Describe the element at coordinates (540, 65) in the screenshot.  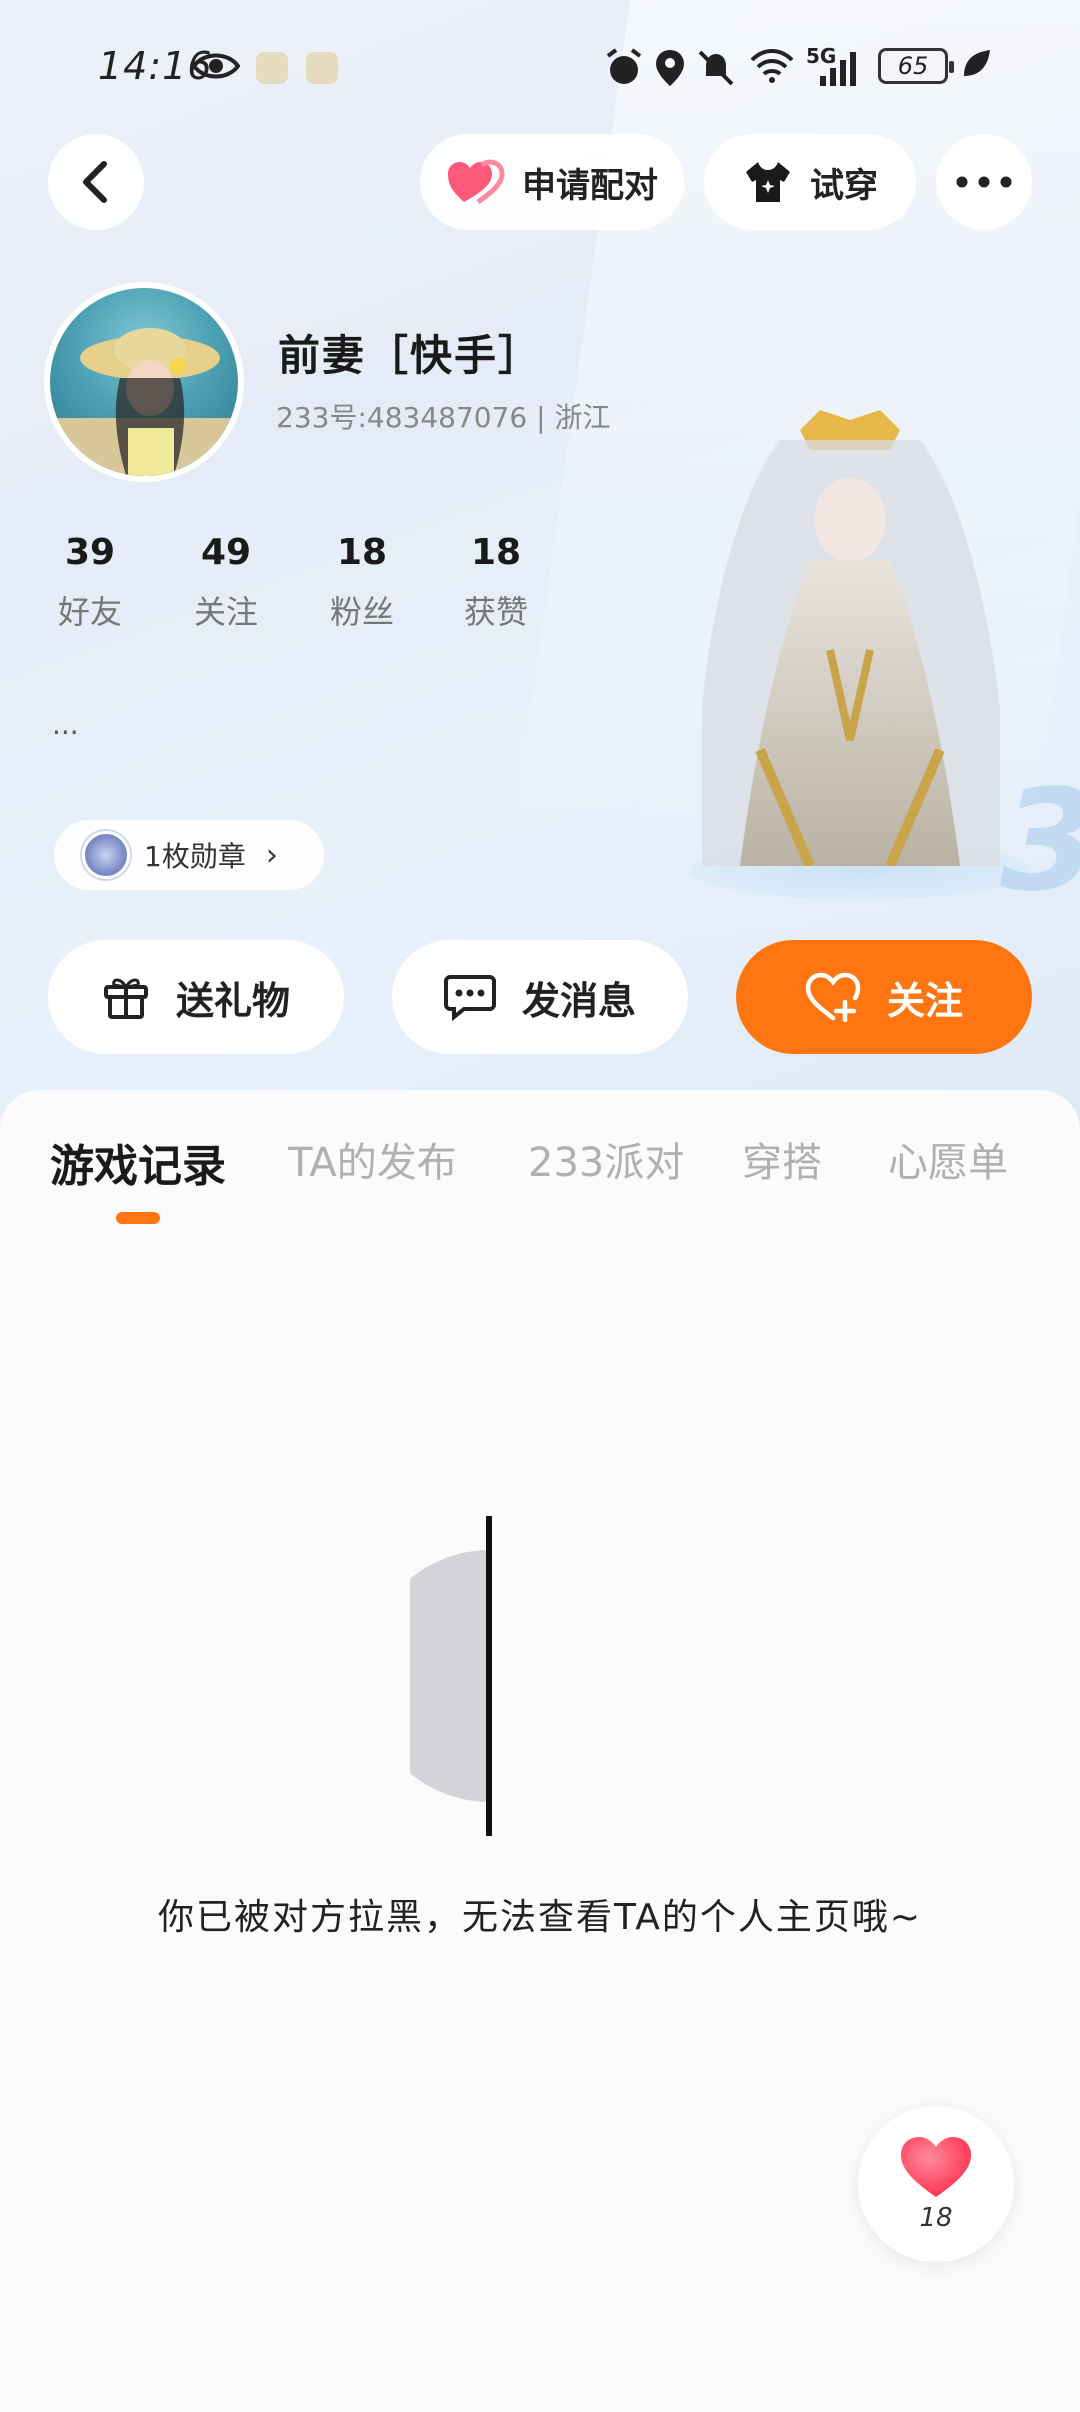
I see `status-bar: 14:16 5G 65` at that location.